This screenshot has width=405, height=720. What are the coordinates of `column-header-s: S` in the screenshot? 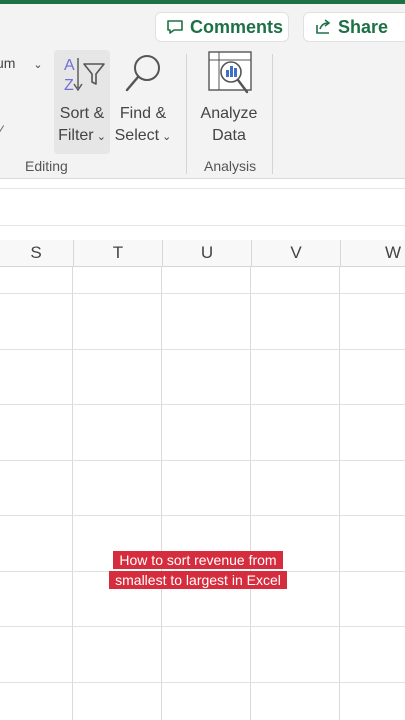 It's located at (36, 253).